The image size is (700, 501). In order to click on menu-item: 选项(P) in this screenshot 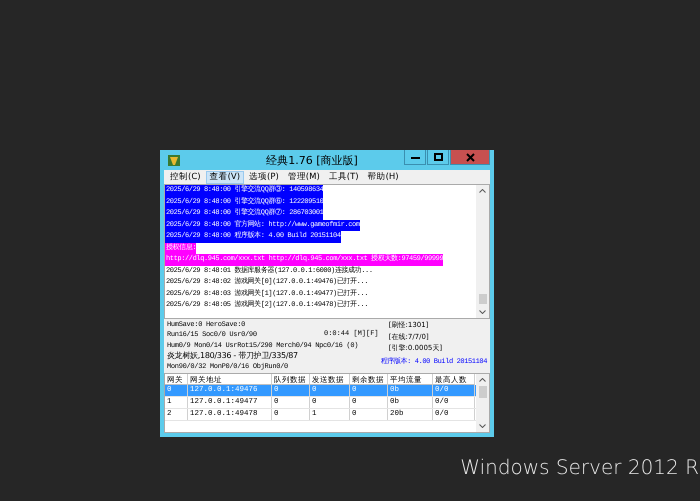, I will do `click(264, 177)`.